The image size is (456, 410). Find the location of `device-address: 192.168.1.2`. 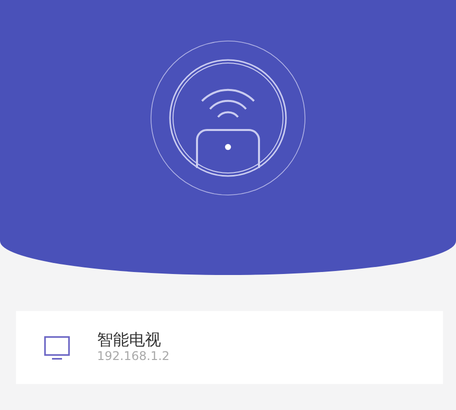

device-address: 192.168.1.2 is located at coordinates (133, 357).